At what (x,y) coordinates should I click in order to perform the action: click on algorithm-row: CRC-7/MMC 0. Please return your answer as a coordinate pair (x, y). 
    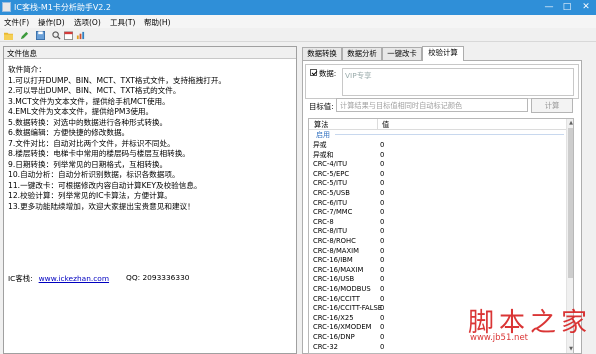
    Looking at the image, I should click on (437, 212).